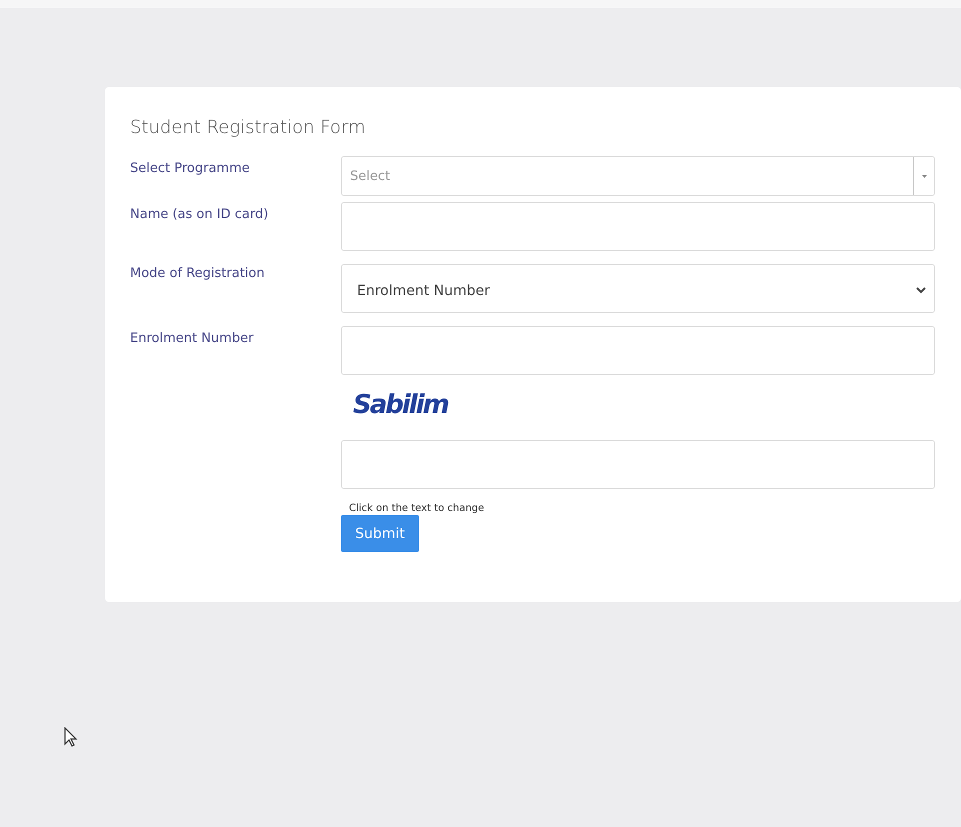 This screenshot has height=827, width=961. What do you see at coordinates (400, 405) in the screenshot?
I see `captcha-text: Sabilim` at bounding box center [400, 405].